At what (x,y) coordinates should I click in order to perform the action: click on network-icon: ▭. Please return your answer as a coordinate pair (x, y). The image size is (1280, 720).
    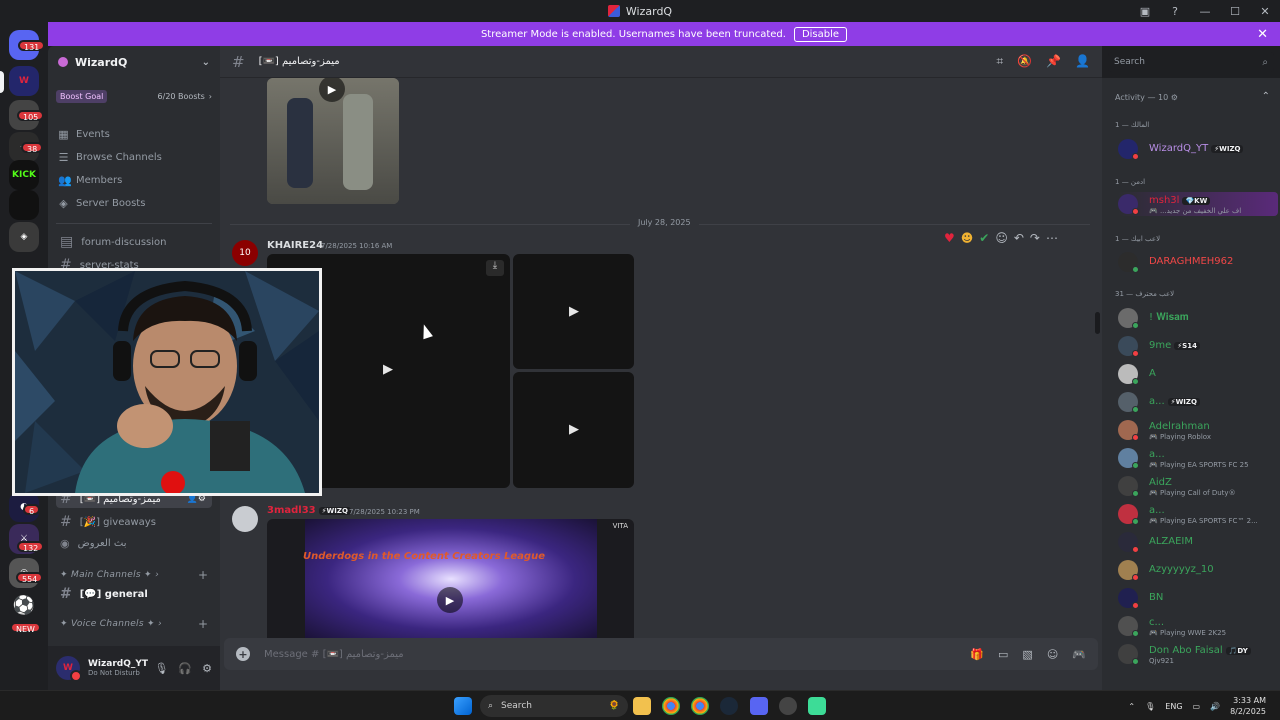
    Looking at the image, I should click on (1197, 706).